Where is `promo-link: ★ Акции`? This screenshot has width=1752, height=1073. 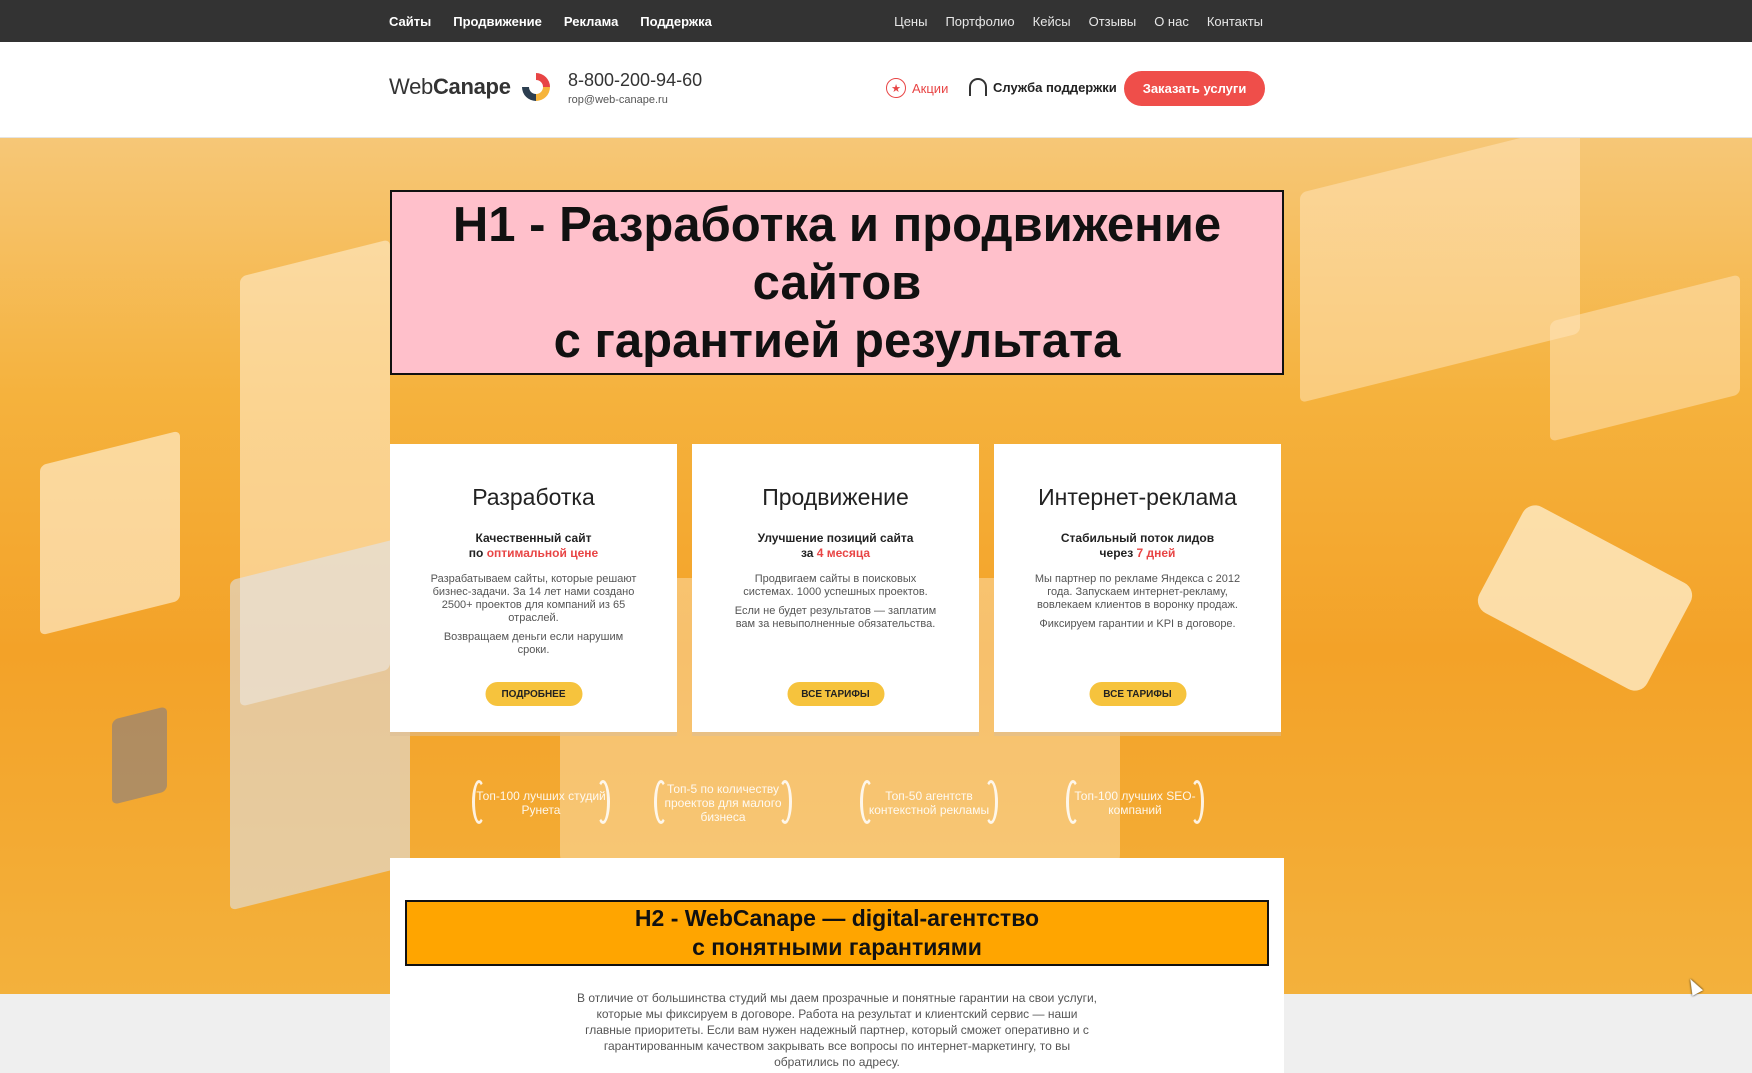
promo-link: ★ Акции is located at coordinates (917, 88).